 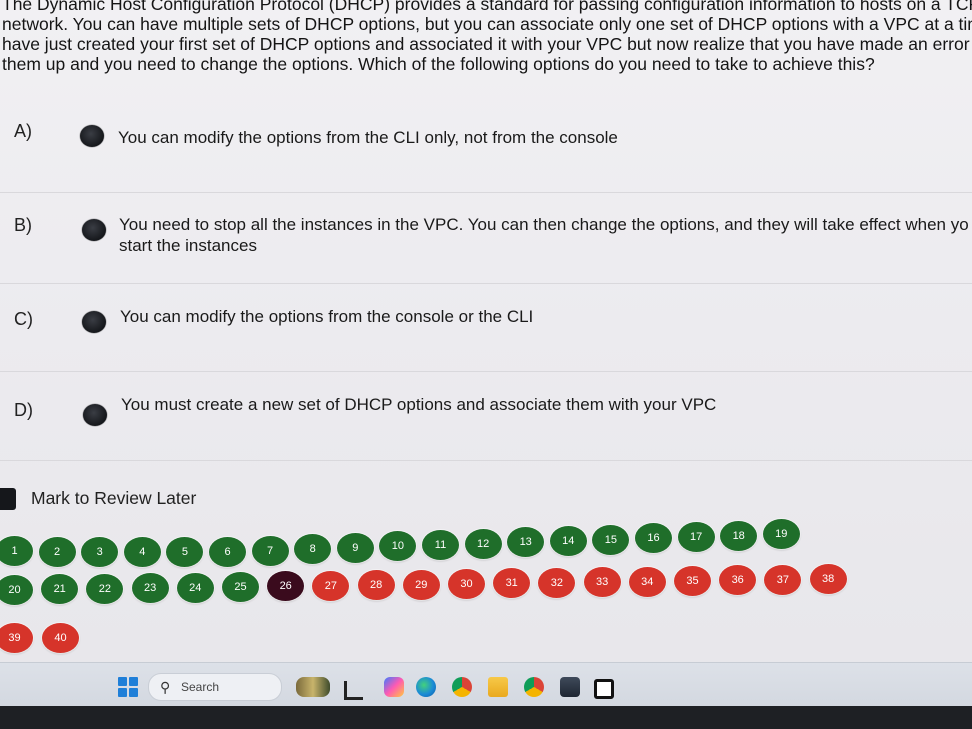 What do you see at coordinates (486, 684) in the screenshot?
I see `windows-taskbar: ⚲ Search` at bounding box center [486, 684].